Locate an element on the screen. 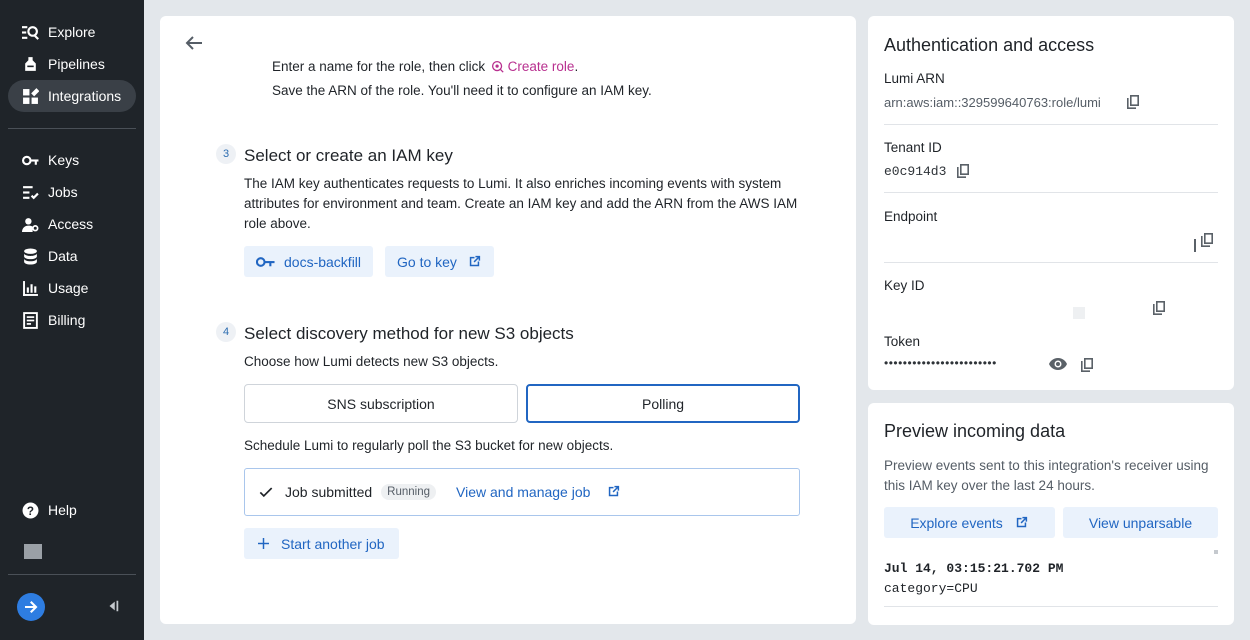 The height and width of the screenshot is (640, 1250). collapse-icon is located at coordinates (114, 606).